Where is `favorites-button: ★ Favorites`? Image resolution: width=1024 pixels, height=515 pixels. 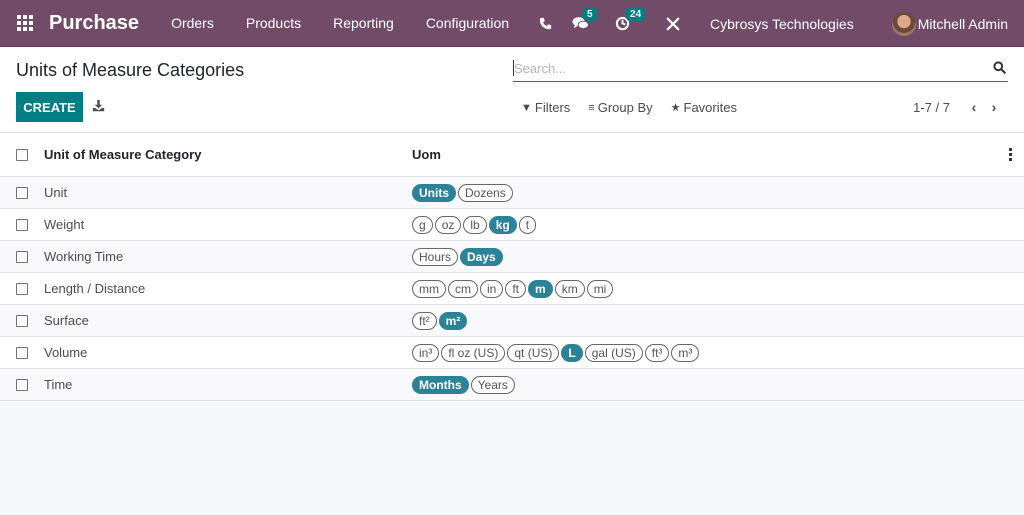
favorites-button: ★ Favorites is located at coordinates (704, 107).